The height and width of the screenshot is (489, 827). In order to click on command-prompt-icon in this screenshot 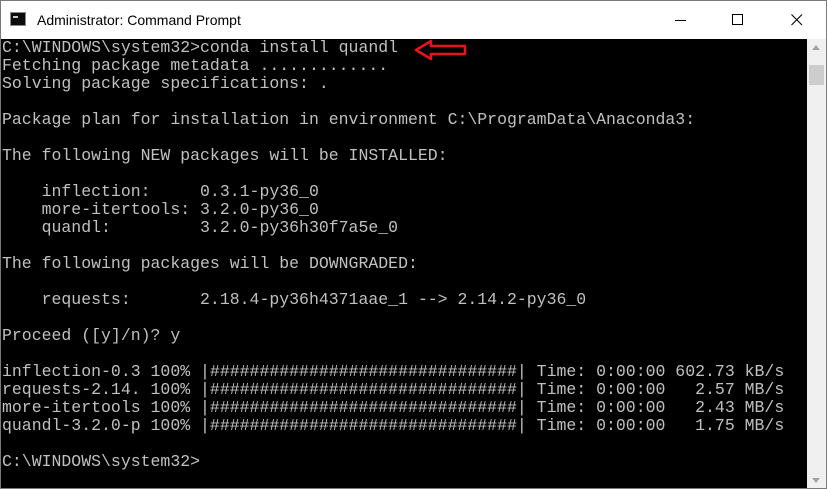, I will do `click(18, 19)`.